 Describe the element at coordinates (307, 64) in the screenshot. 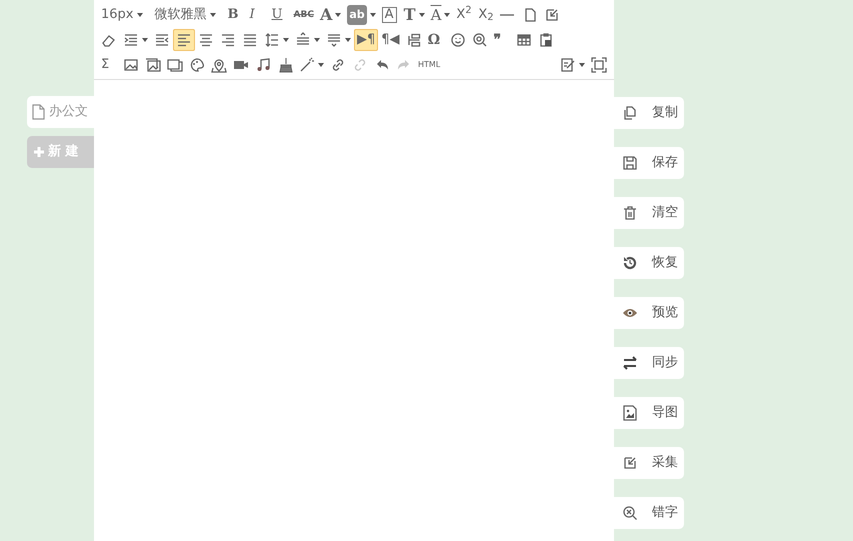

I see `magic-wand-icon` at that location.